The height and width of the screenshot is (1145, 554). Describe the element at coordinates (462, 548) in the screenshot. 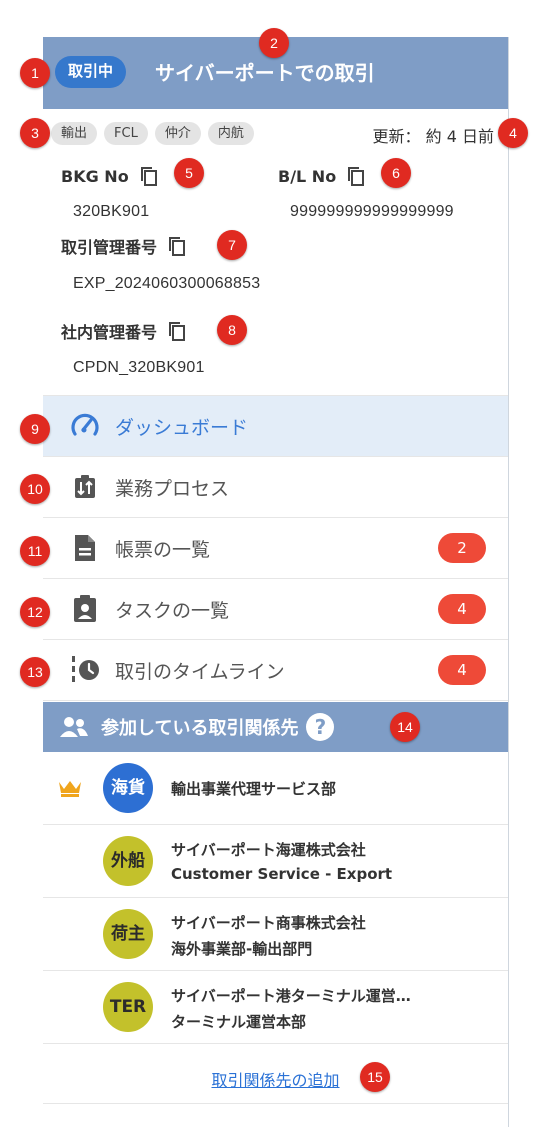

I see `count-badge: 2` at that location.